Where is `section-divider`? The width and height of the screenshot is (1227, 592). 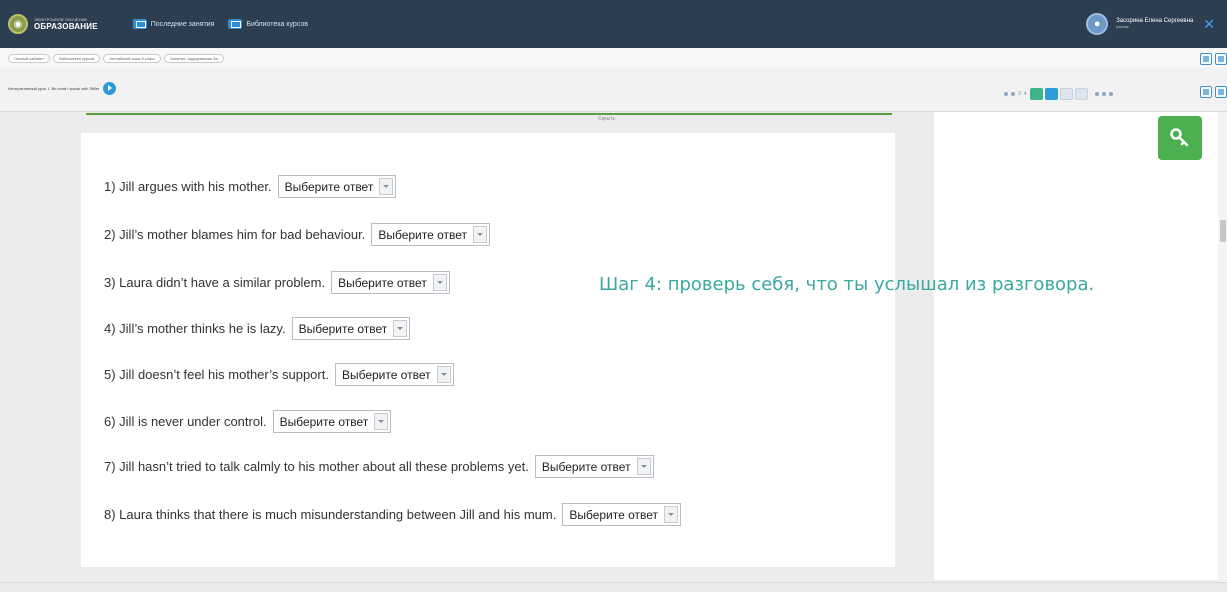 section-divider is located at coordinates (489, 114).